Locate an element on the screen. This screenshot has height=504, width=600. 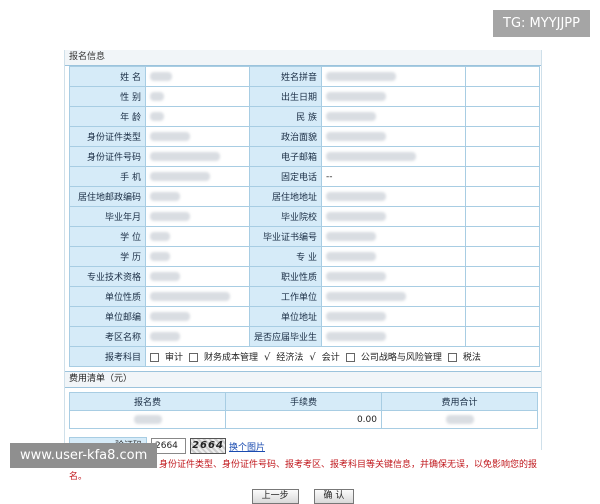
field-value: -- is located at coordinates (394, 176).